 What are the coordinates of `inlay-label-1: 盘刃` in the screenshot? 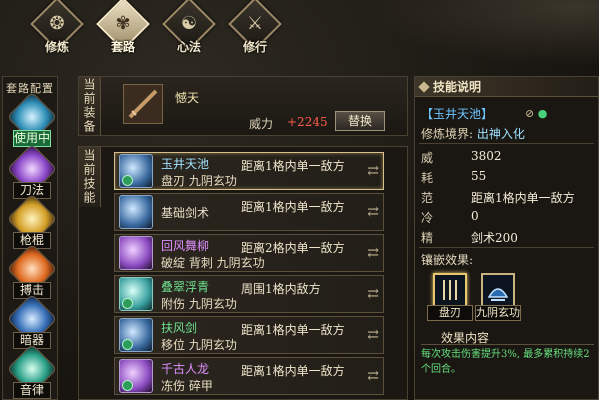 It's located at (450, 313).